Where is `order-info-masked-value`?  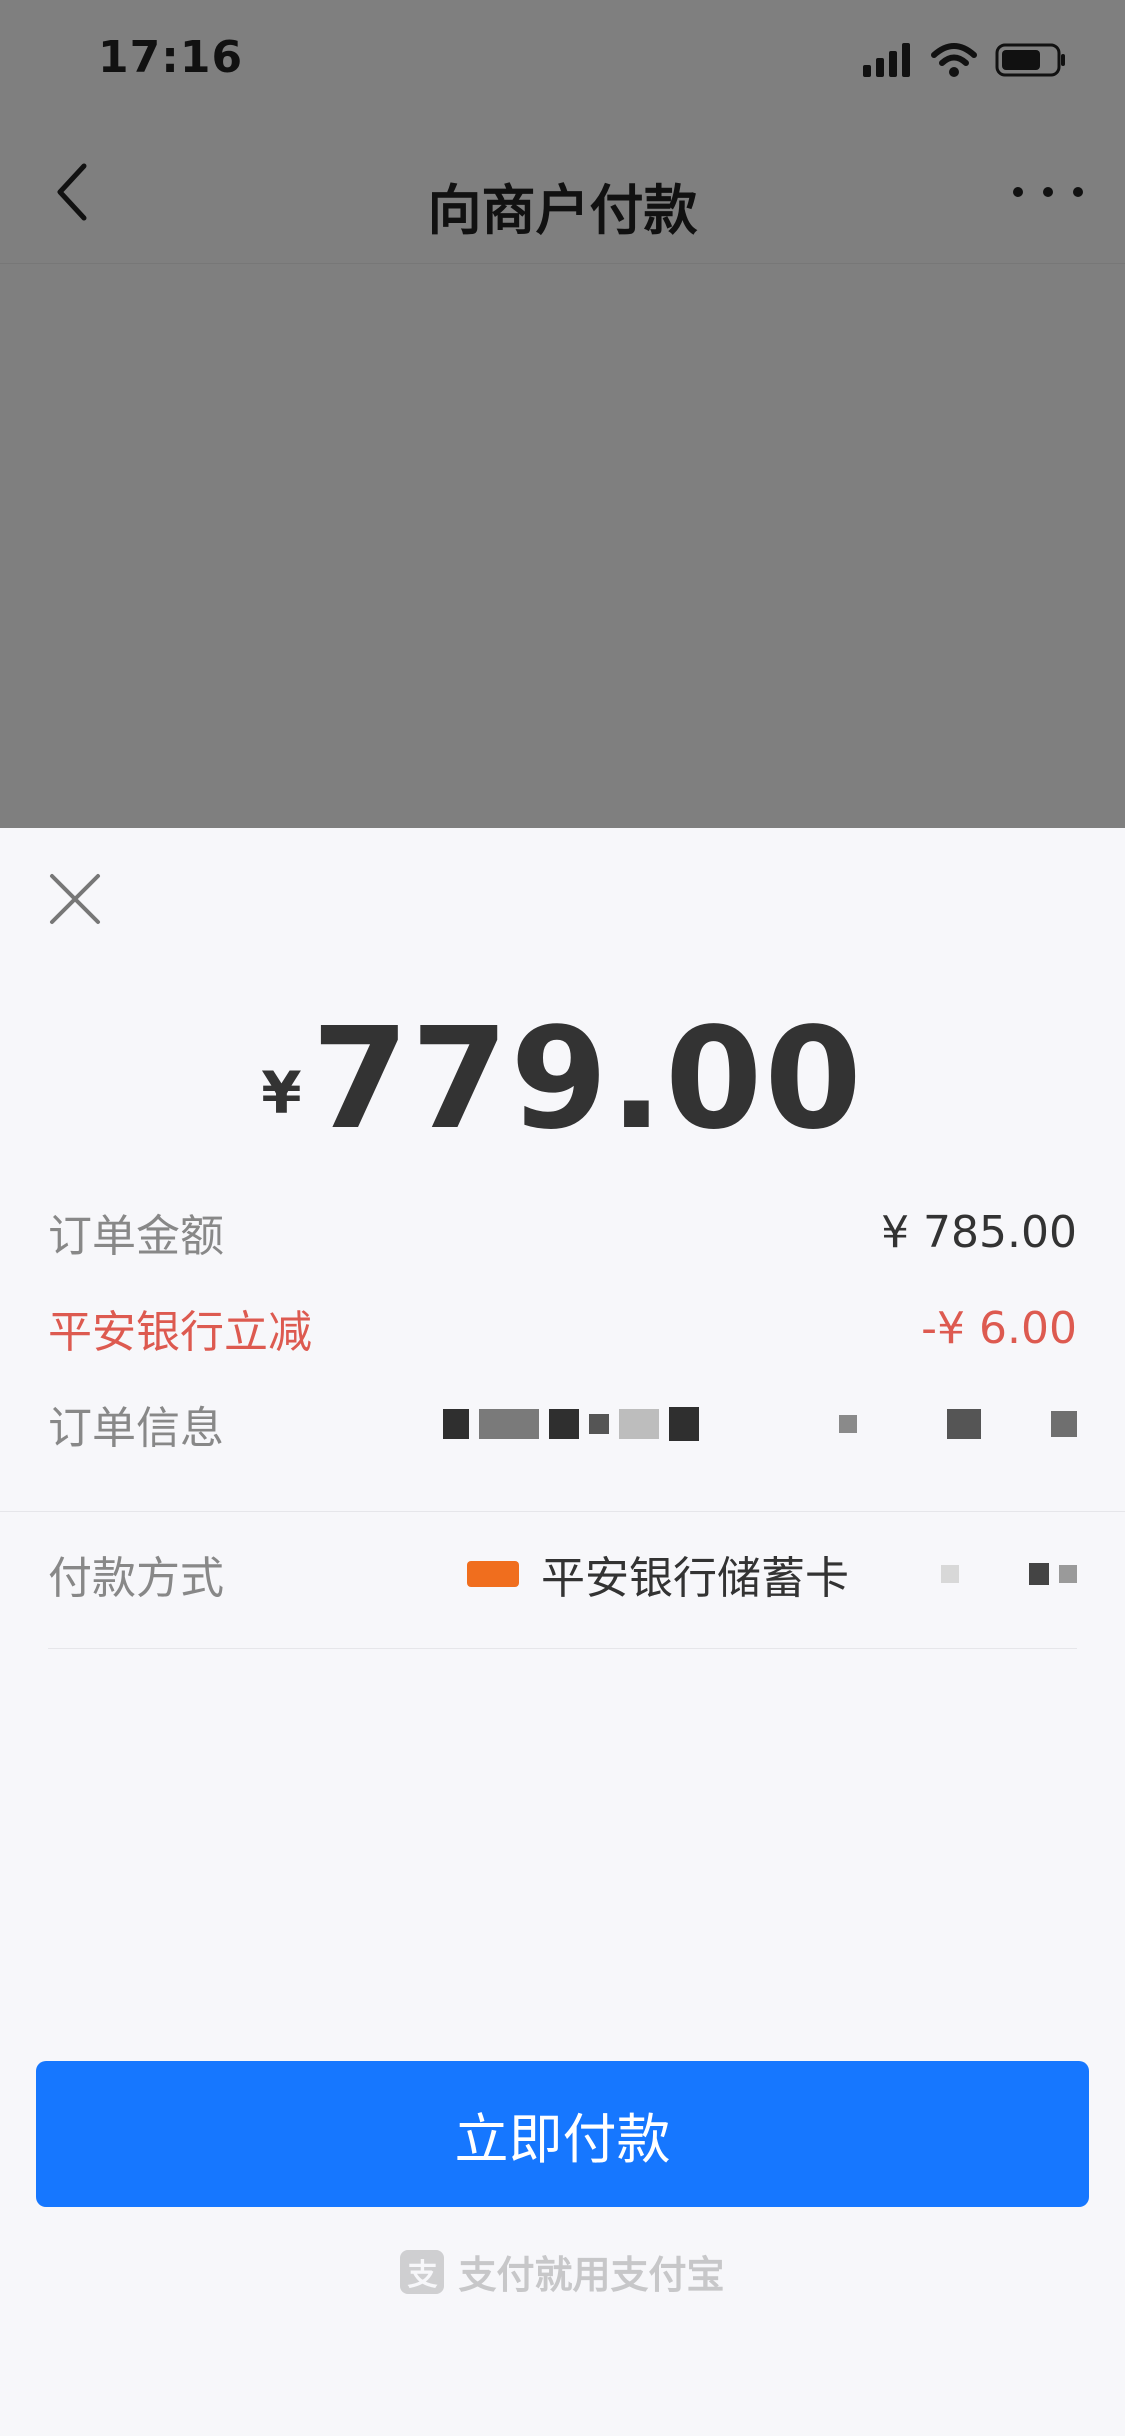 order-info-masked-value is located at coordinates (760, 1424).